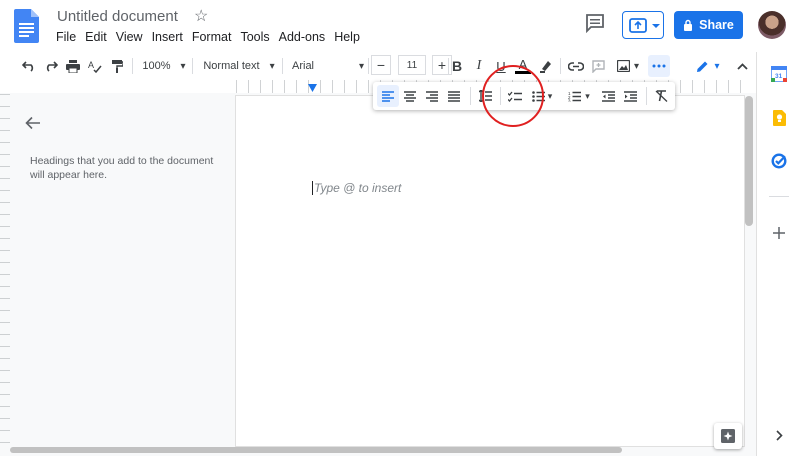 The height and width of the screenshot is (456, 800). Describe the element at coordinates (254, 37) in the screenshot. I see `menu-tools: Tools` at that location.